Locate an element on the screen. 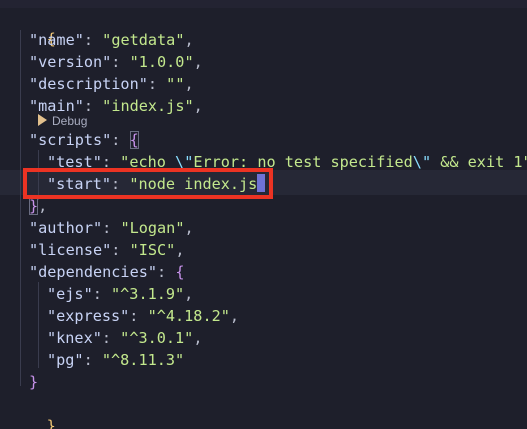 This screenshot has height=429, width=527. json-key: "knex" is located at coordinates (74, 338).